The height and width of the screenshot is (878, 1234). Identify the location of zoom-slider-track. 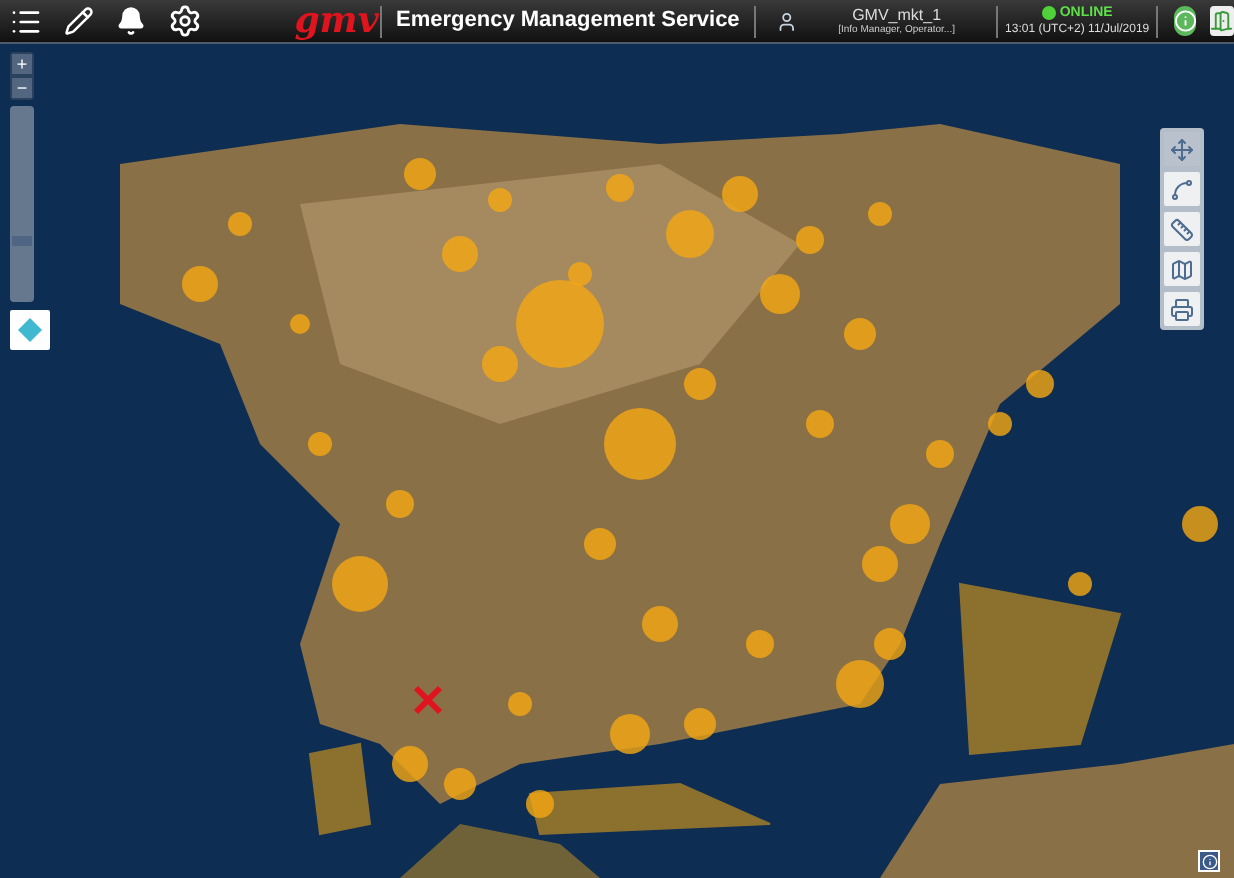
(22, 204).